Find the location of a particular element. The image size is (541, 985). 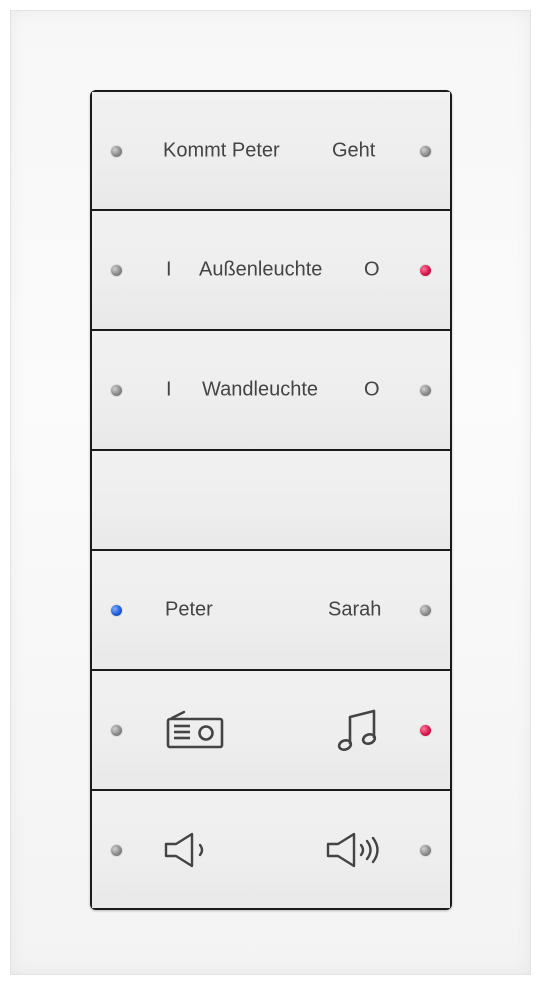

key-label-center: Wandleuchte is located at coordinates (260, 389).